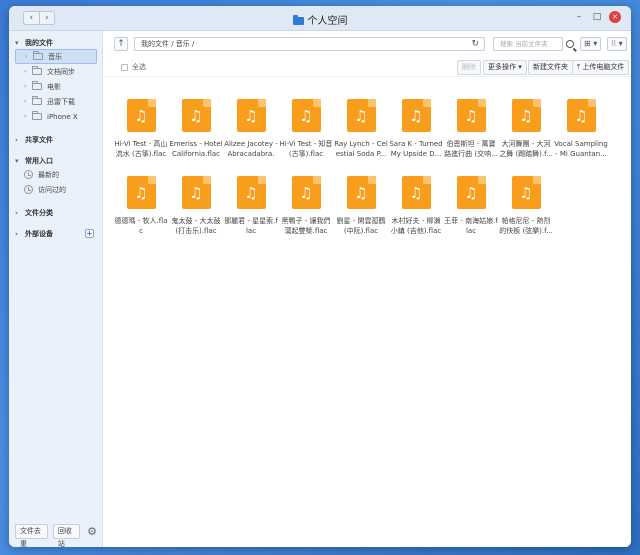 The width and height of the screenshot is (640, 555). I want to click on file-item: ♫ 德德瑪 - 牧人.flac, so click(141, 206).